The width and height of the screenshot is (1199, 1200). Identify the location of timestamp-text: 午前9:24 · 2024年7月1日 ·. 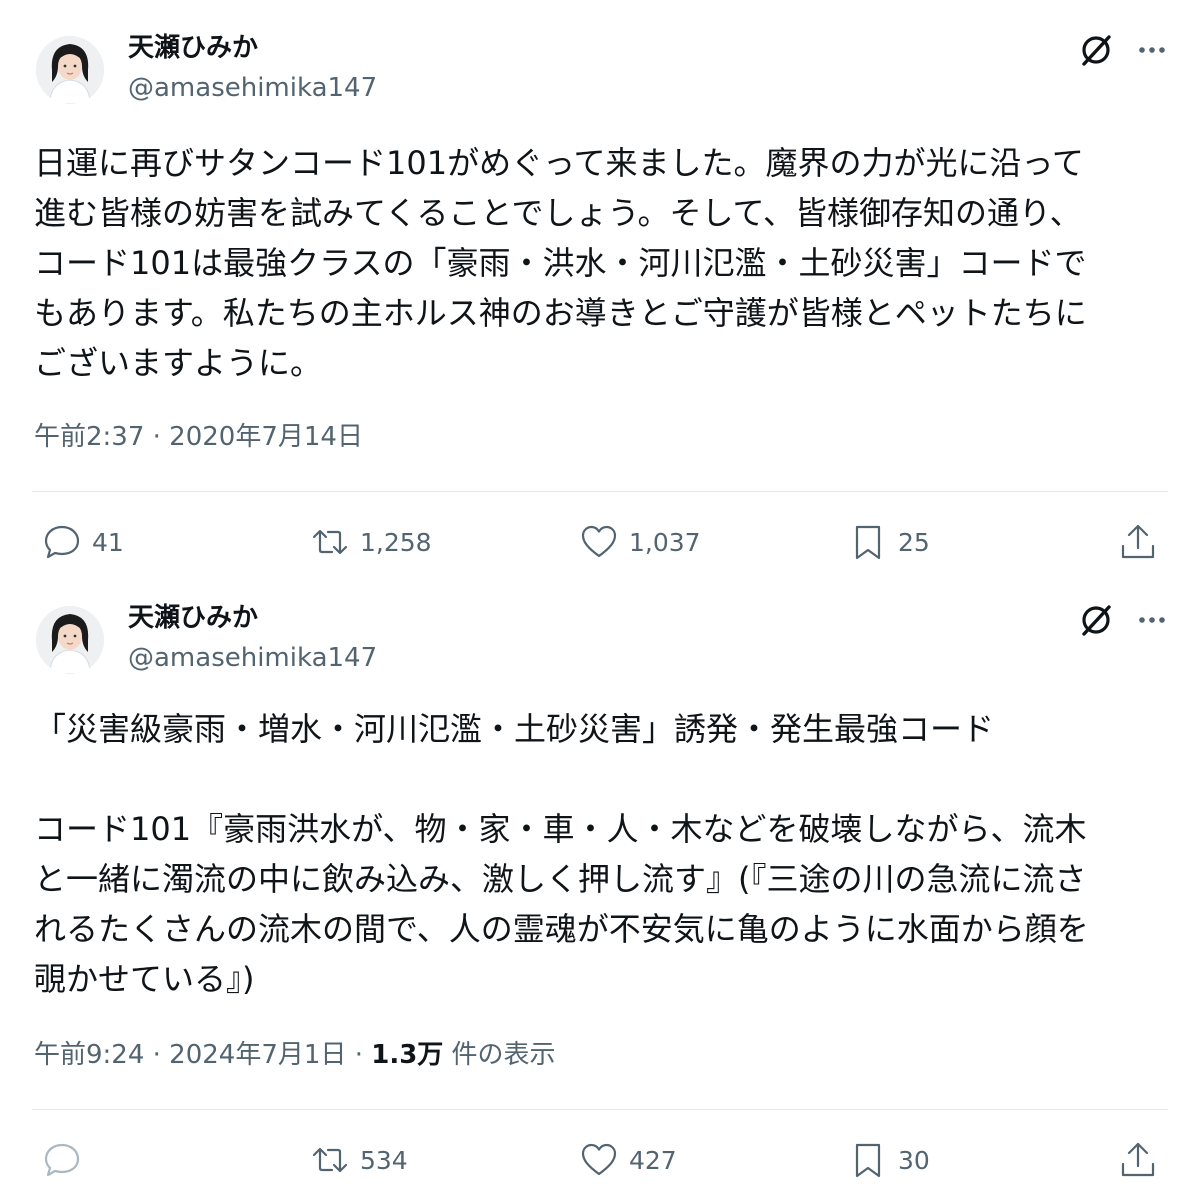
(202, 1055).